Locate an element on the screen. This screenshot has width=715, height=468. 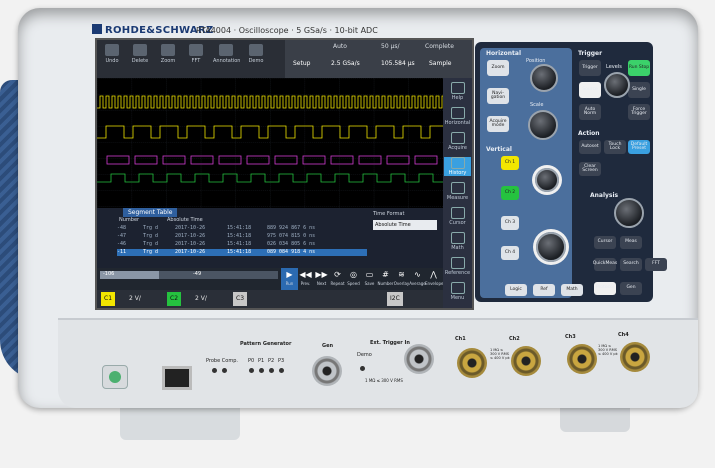
trigger-0-button: Trigger is located at coordinates (590, 68).